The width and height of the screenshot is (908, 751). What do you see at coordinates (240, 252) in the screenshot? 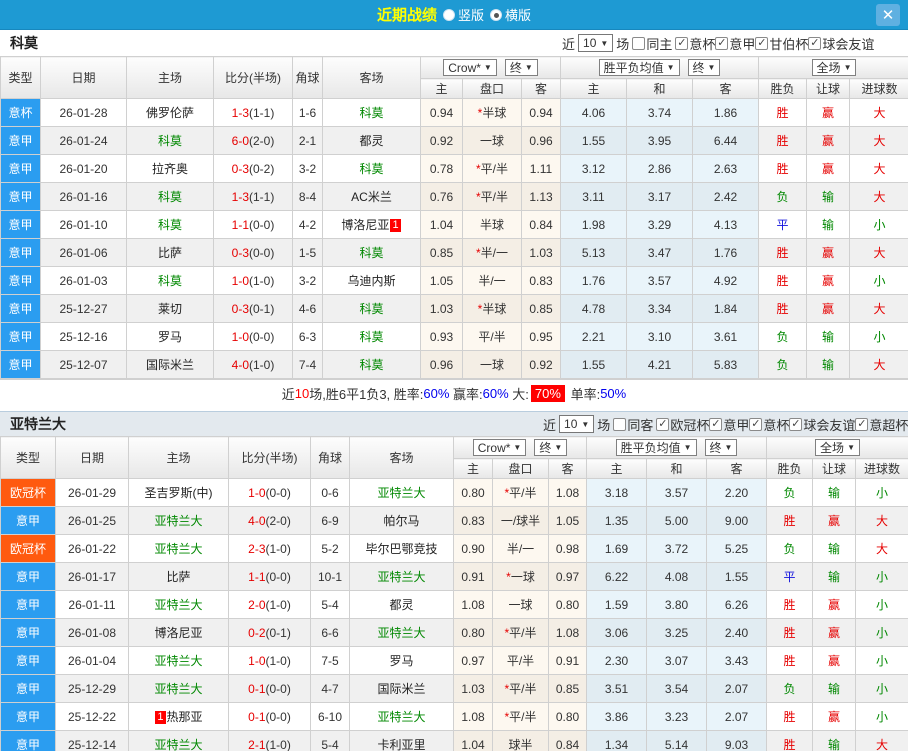
I see `fulltime-score: 0-3` at bounding box center [240, 252].